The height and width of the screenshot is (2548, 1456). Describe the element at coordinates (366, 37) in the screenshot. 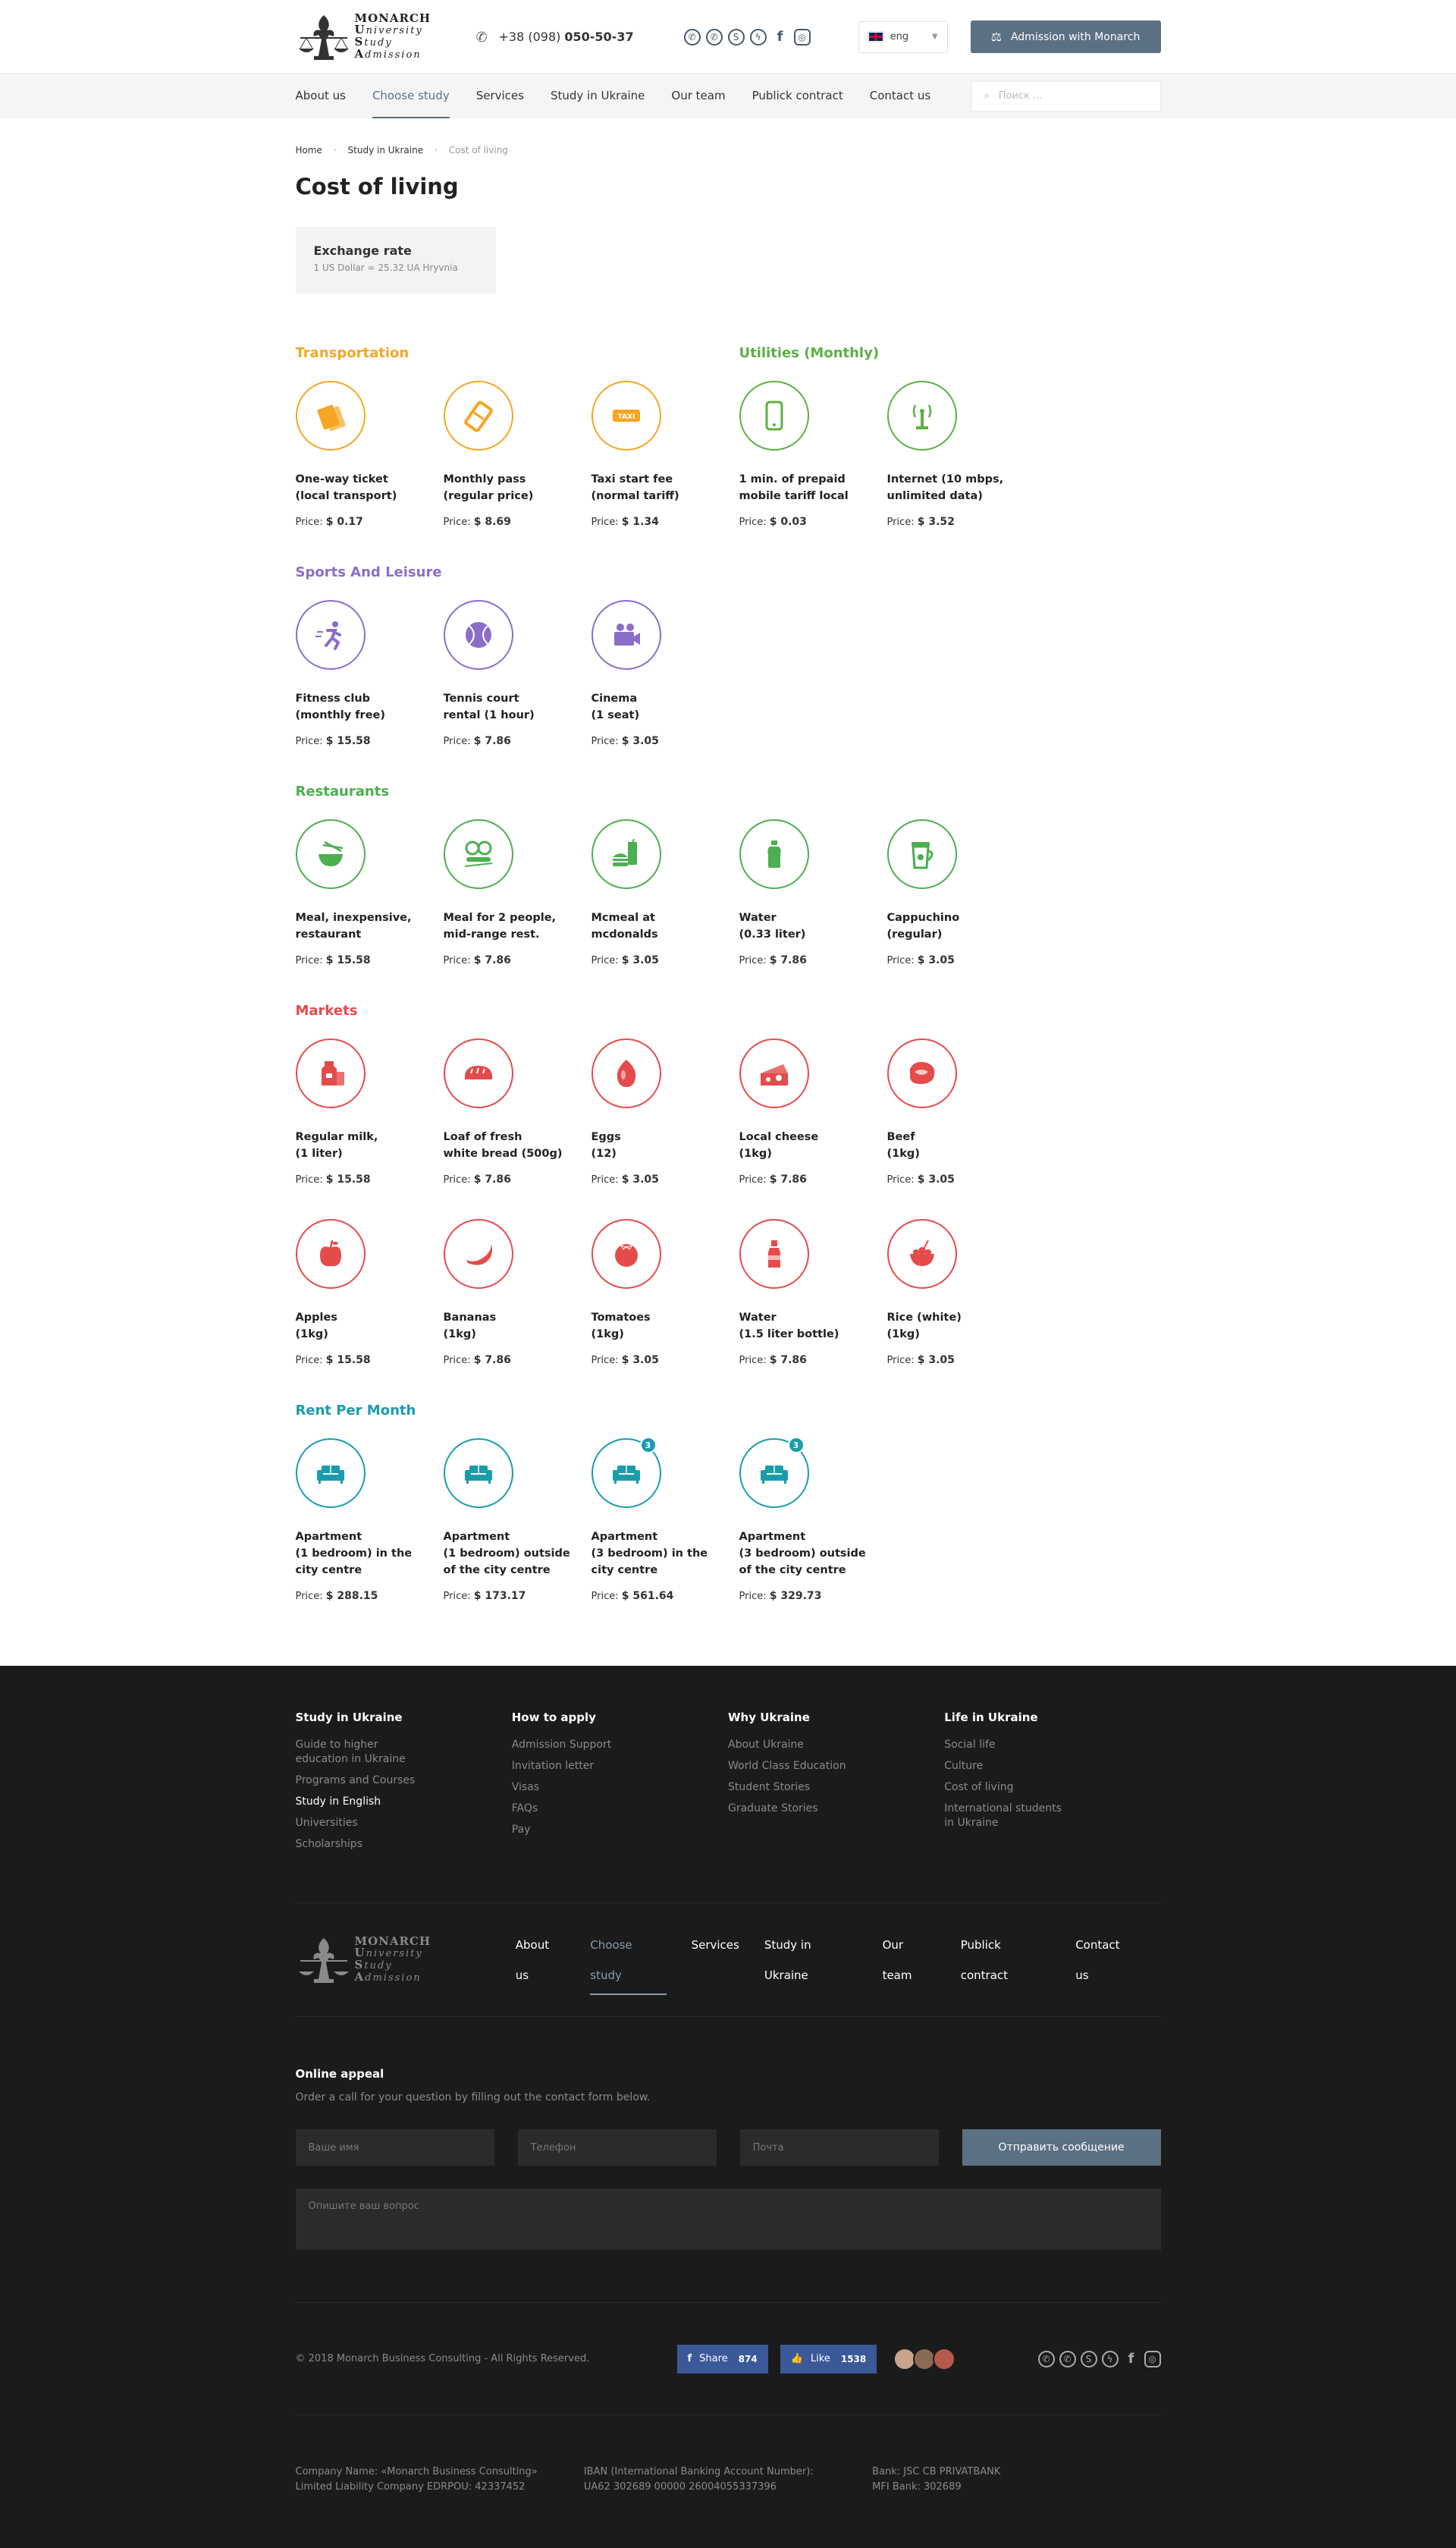

I see `logo: MONARCH University Study Admission` at that location.